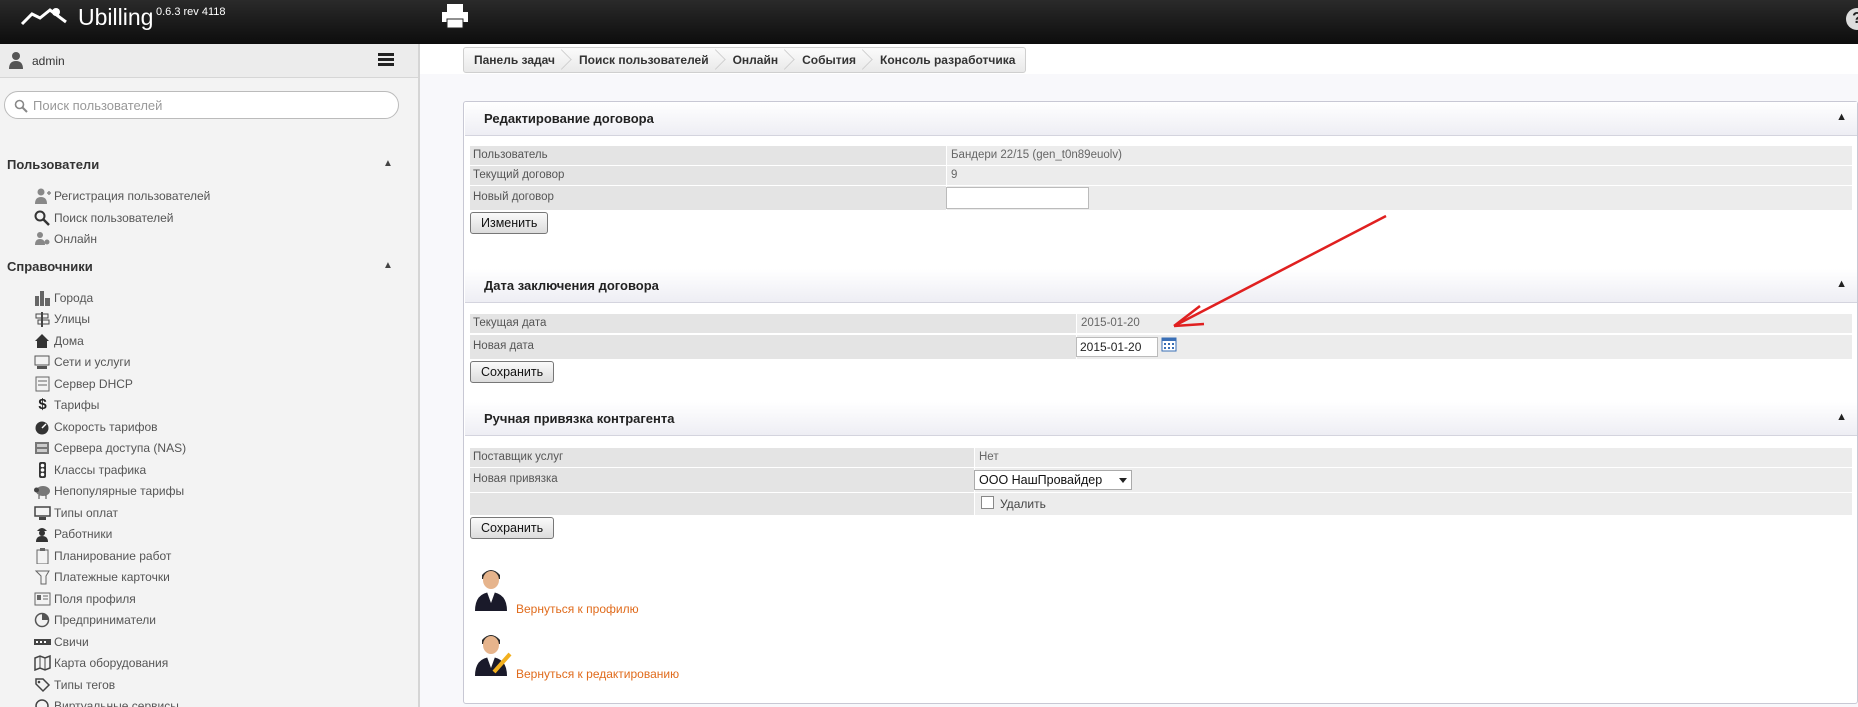 This screenshot has width=1858, height=707. Describe the element at coordinates (90, 470) in the screenshot. I see `sidebar-item-traffic-classes: Классы трафика` at that location.